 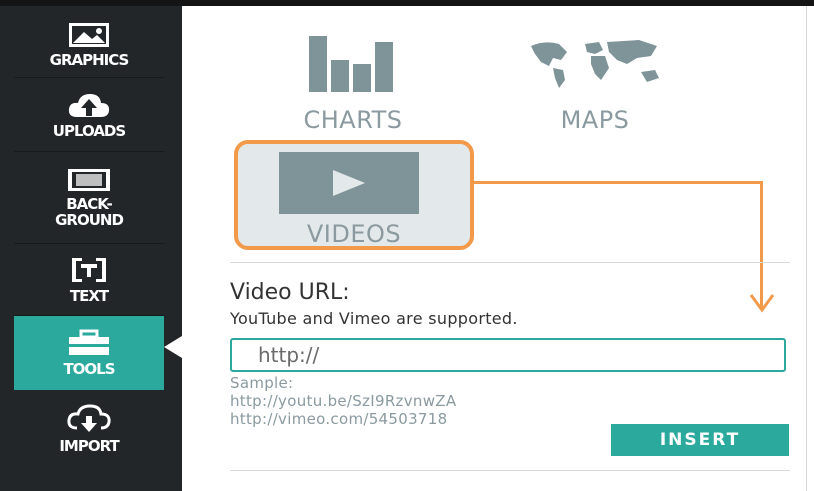 I want to click on maps-tile: MAPS, so click(x=595, y=84).